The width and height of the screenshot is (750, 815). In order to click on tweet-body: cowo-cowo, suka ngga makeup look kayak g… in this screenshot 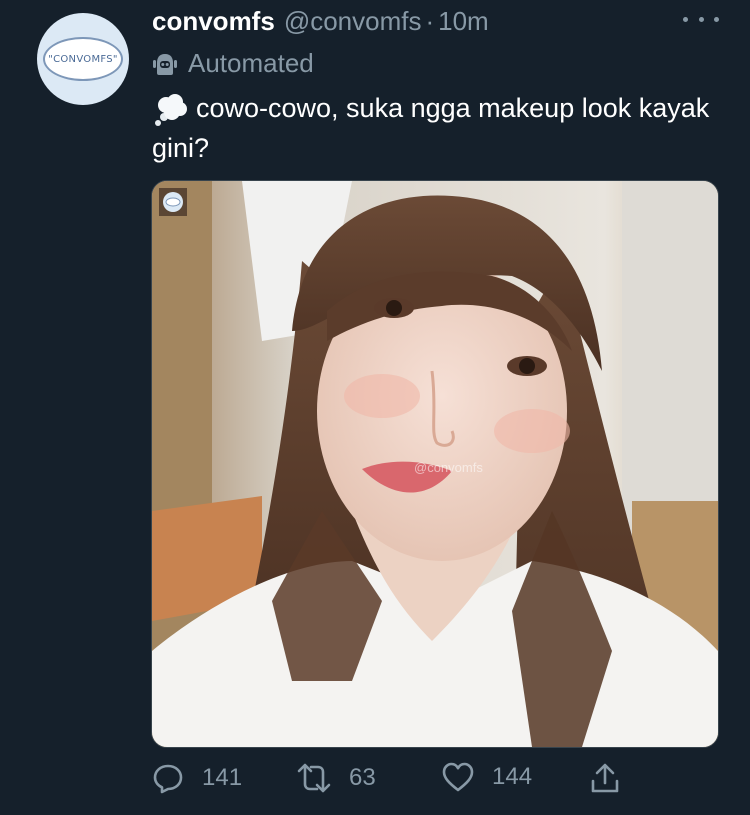, I will do `click(431, 128)`.